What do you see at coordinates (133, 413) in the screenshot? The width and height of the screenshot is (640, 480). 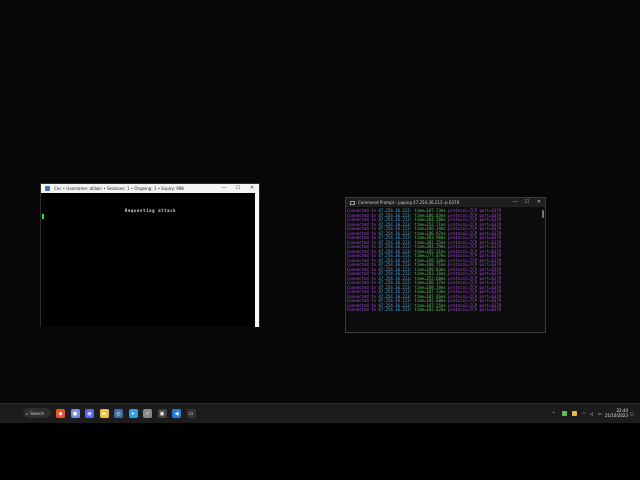 I see `telegram-icon: ➤` at bounding box center [133, 413].